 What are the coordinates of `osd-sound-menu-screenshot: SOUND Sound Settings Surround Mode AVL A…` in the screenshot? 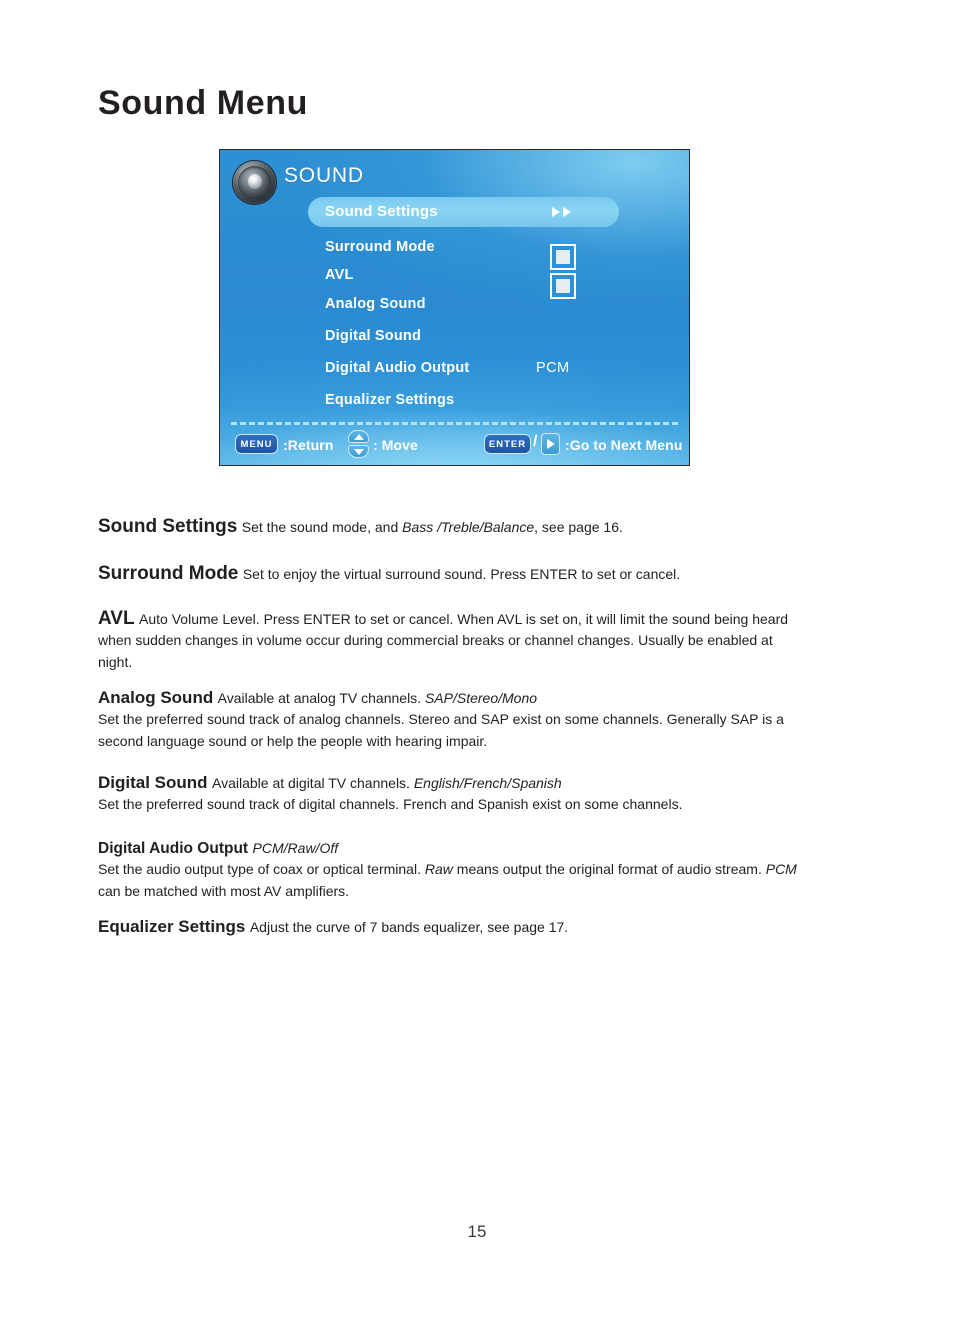 It's located at (454, 307).